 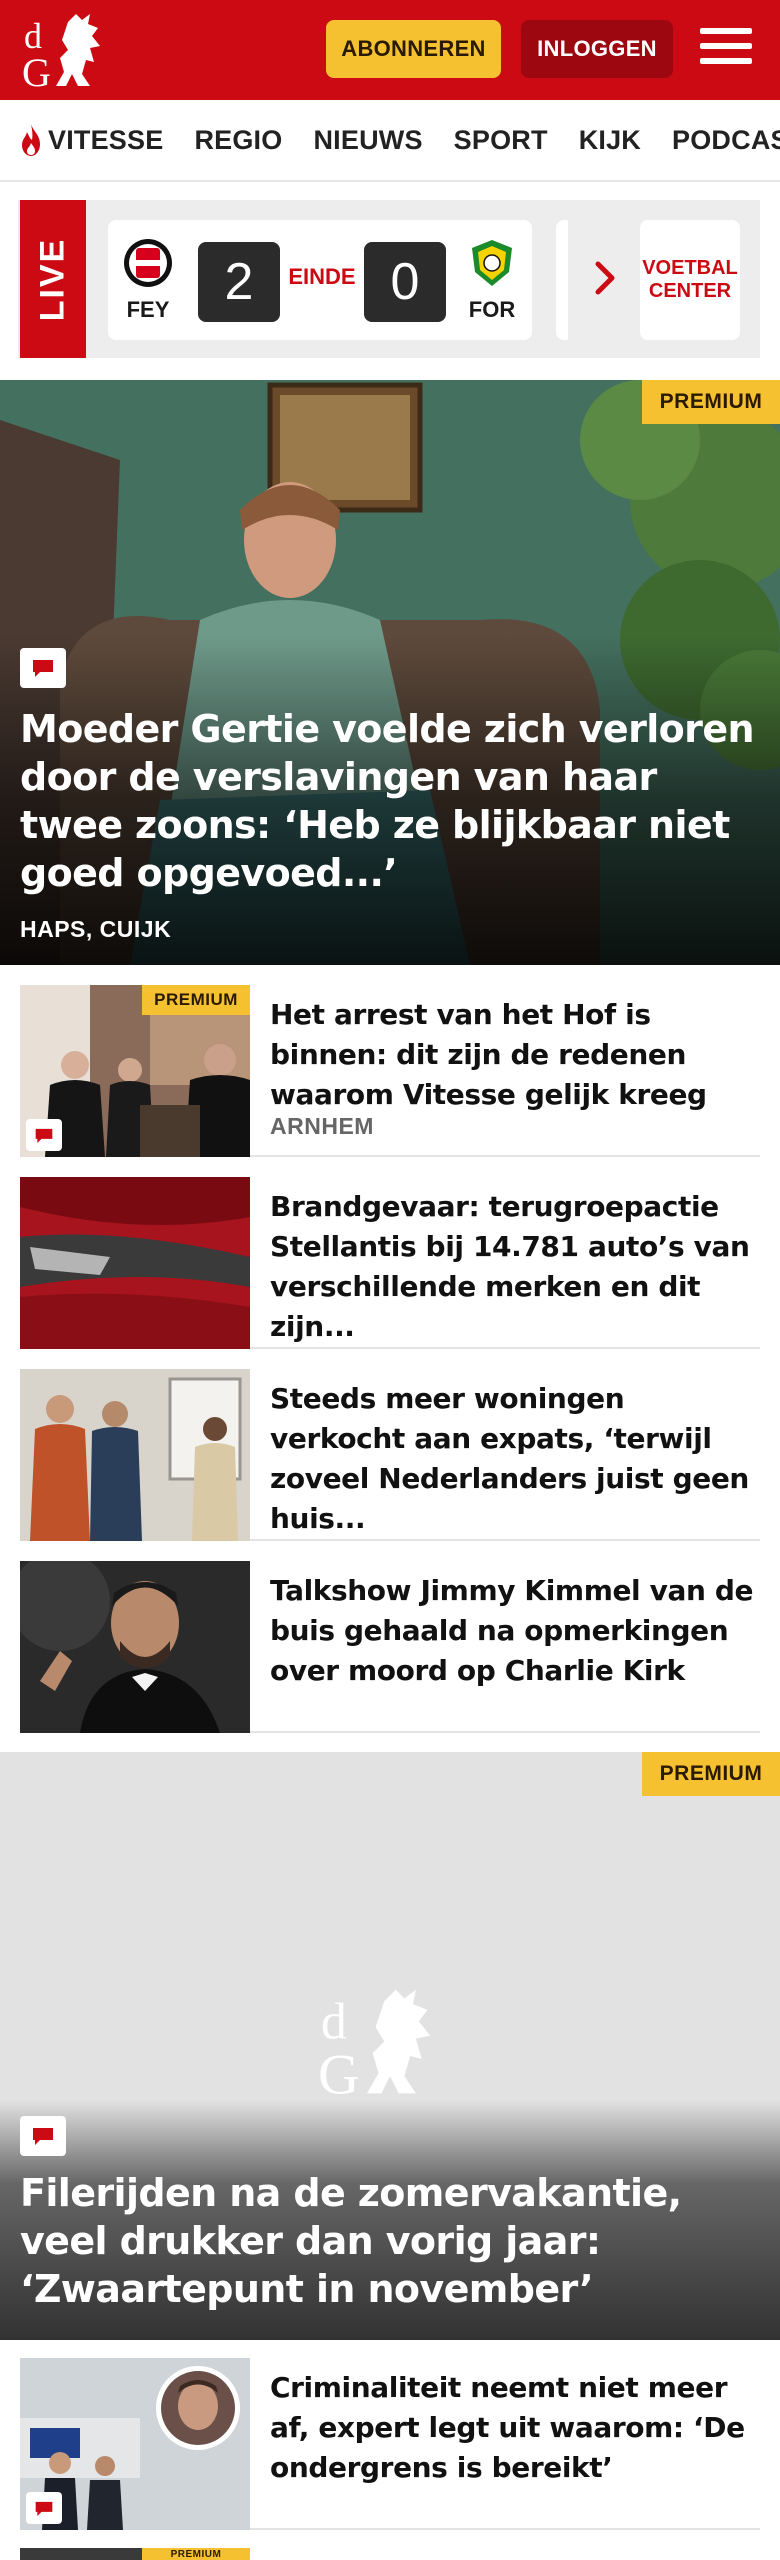 What do you see at coordinates (405, 282) in the screenshot?
I see `away-score: 0` at bounding box center [405, 282].